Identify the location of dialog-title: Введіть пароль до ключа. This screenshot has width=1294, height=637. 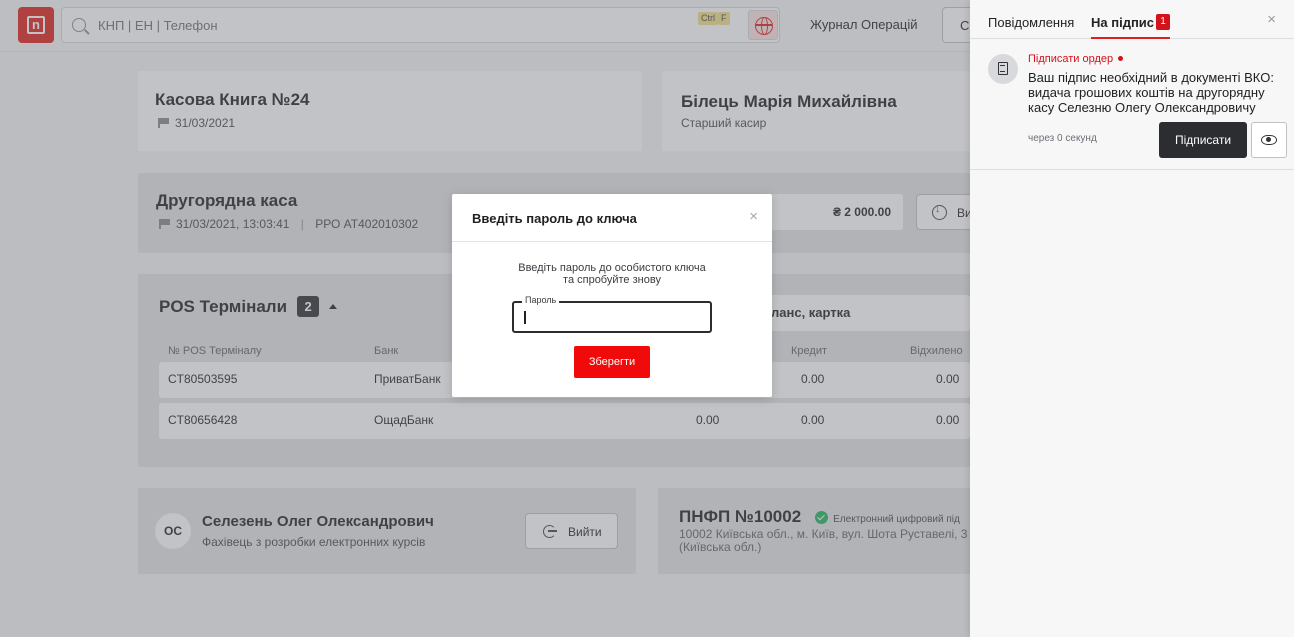
(554, 218).